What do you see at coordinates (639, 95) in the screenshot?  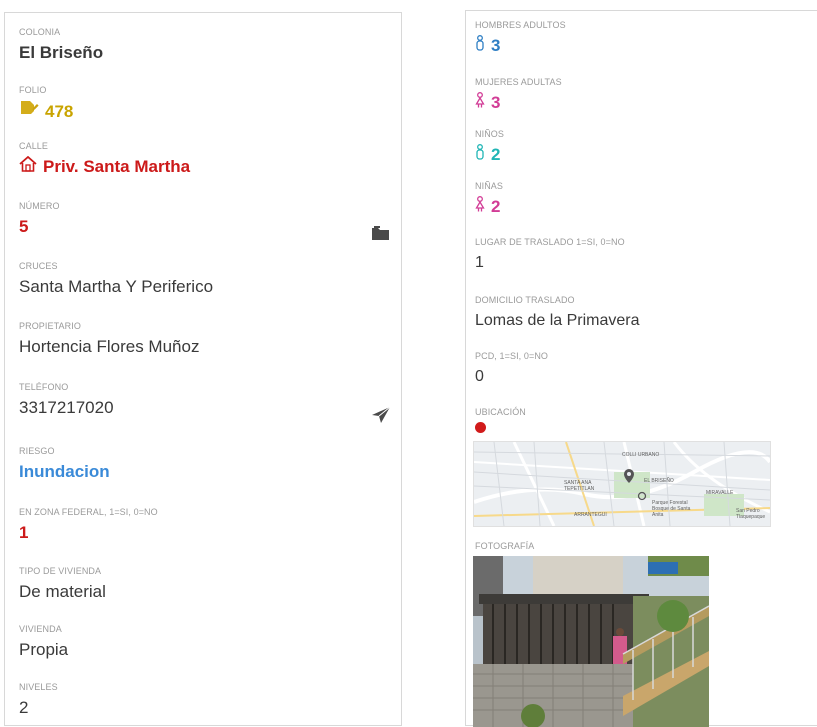 I see `field-mujeres-adultas: MUJERES ADULTAS 3` at bounding box center [639, 95].